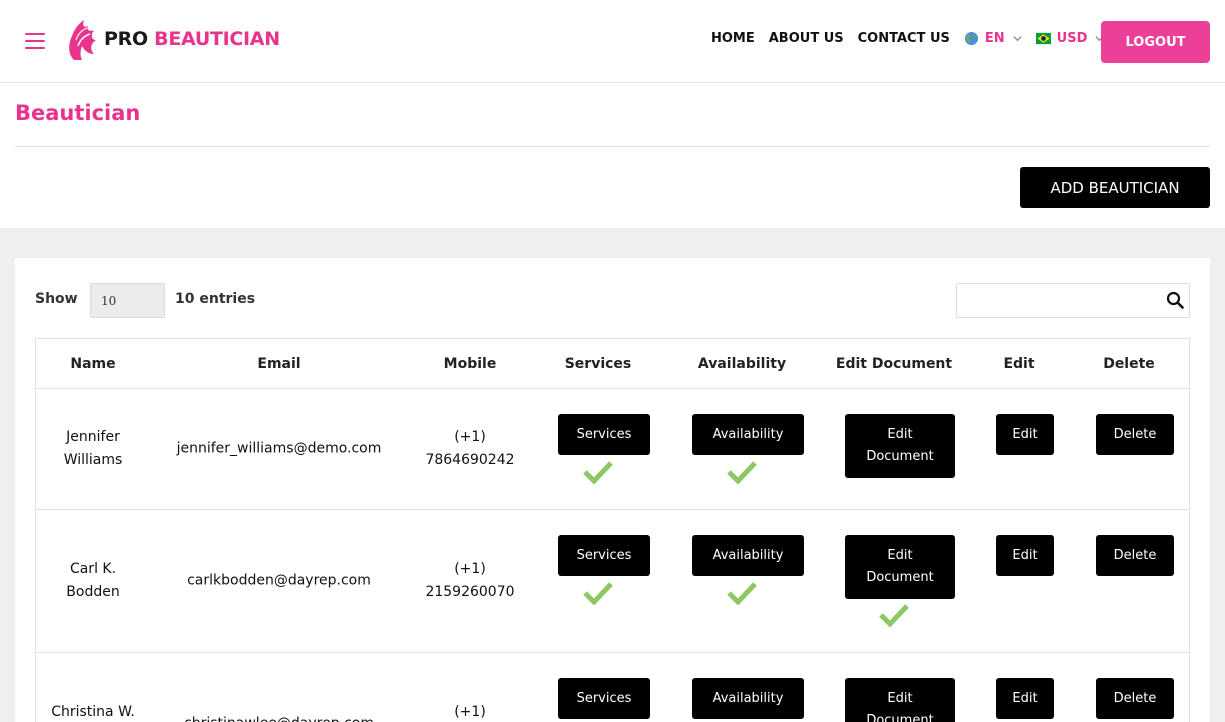 The width and height of the screenshot is (1225, 722). Describe the element at coordinates (971, 38) in the screenshot. I see `globe-icon` at that location.